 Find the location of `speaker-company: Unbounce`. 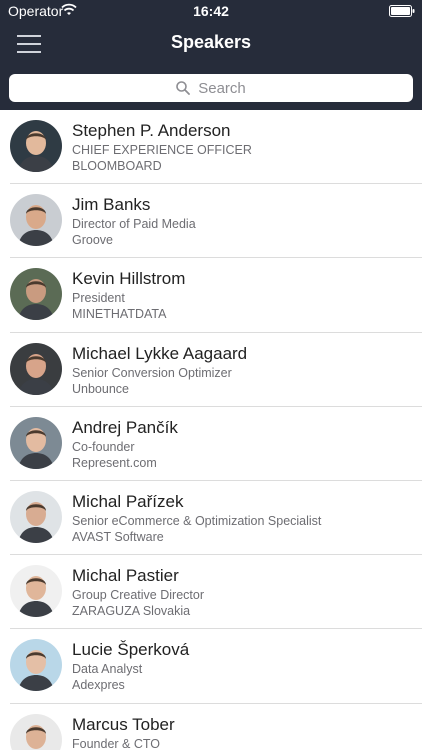

speaker-company: Unbounce is located at coordinates (100, 388).